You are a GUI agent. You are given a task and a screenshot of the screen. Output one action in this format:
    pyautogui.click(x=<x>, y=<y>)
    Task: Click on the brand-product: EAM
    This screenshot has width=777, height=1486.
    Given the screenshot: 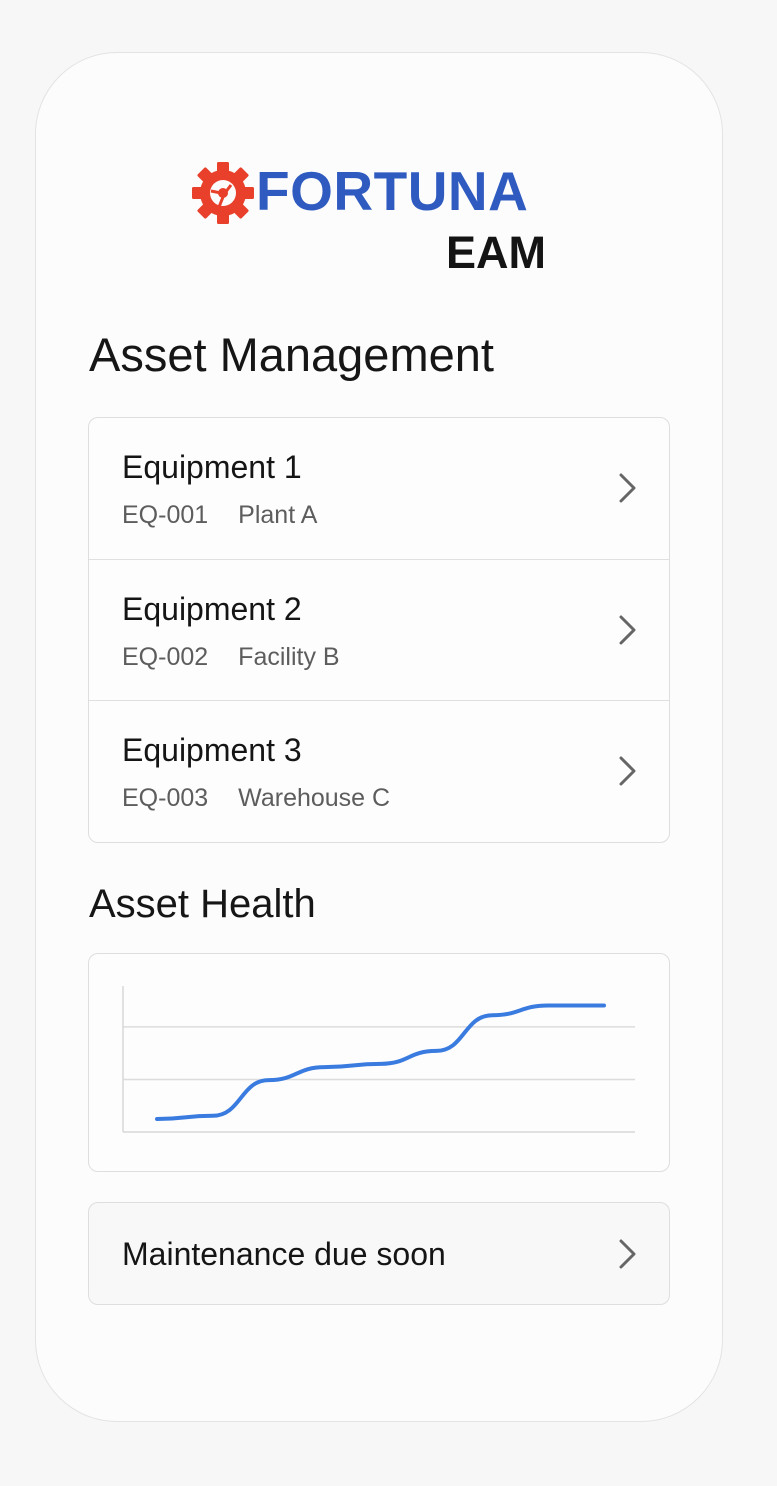 What is the action you would take?
    pyautogui.click(x=496, y=252)
    